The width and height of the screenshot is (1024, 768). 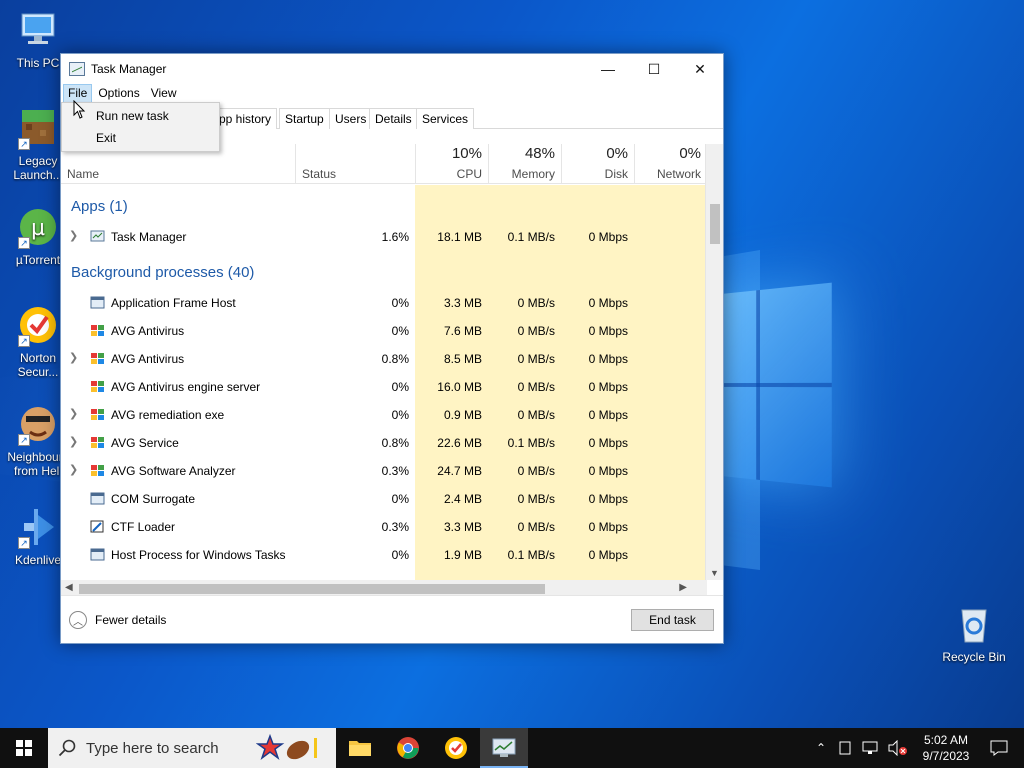 I want to click on scroll-left-arrow-icon: ◀, so click(x=69, y=587).